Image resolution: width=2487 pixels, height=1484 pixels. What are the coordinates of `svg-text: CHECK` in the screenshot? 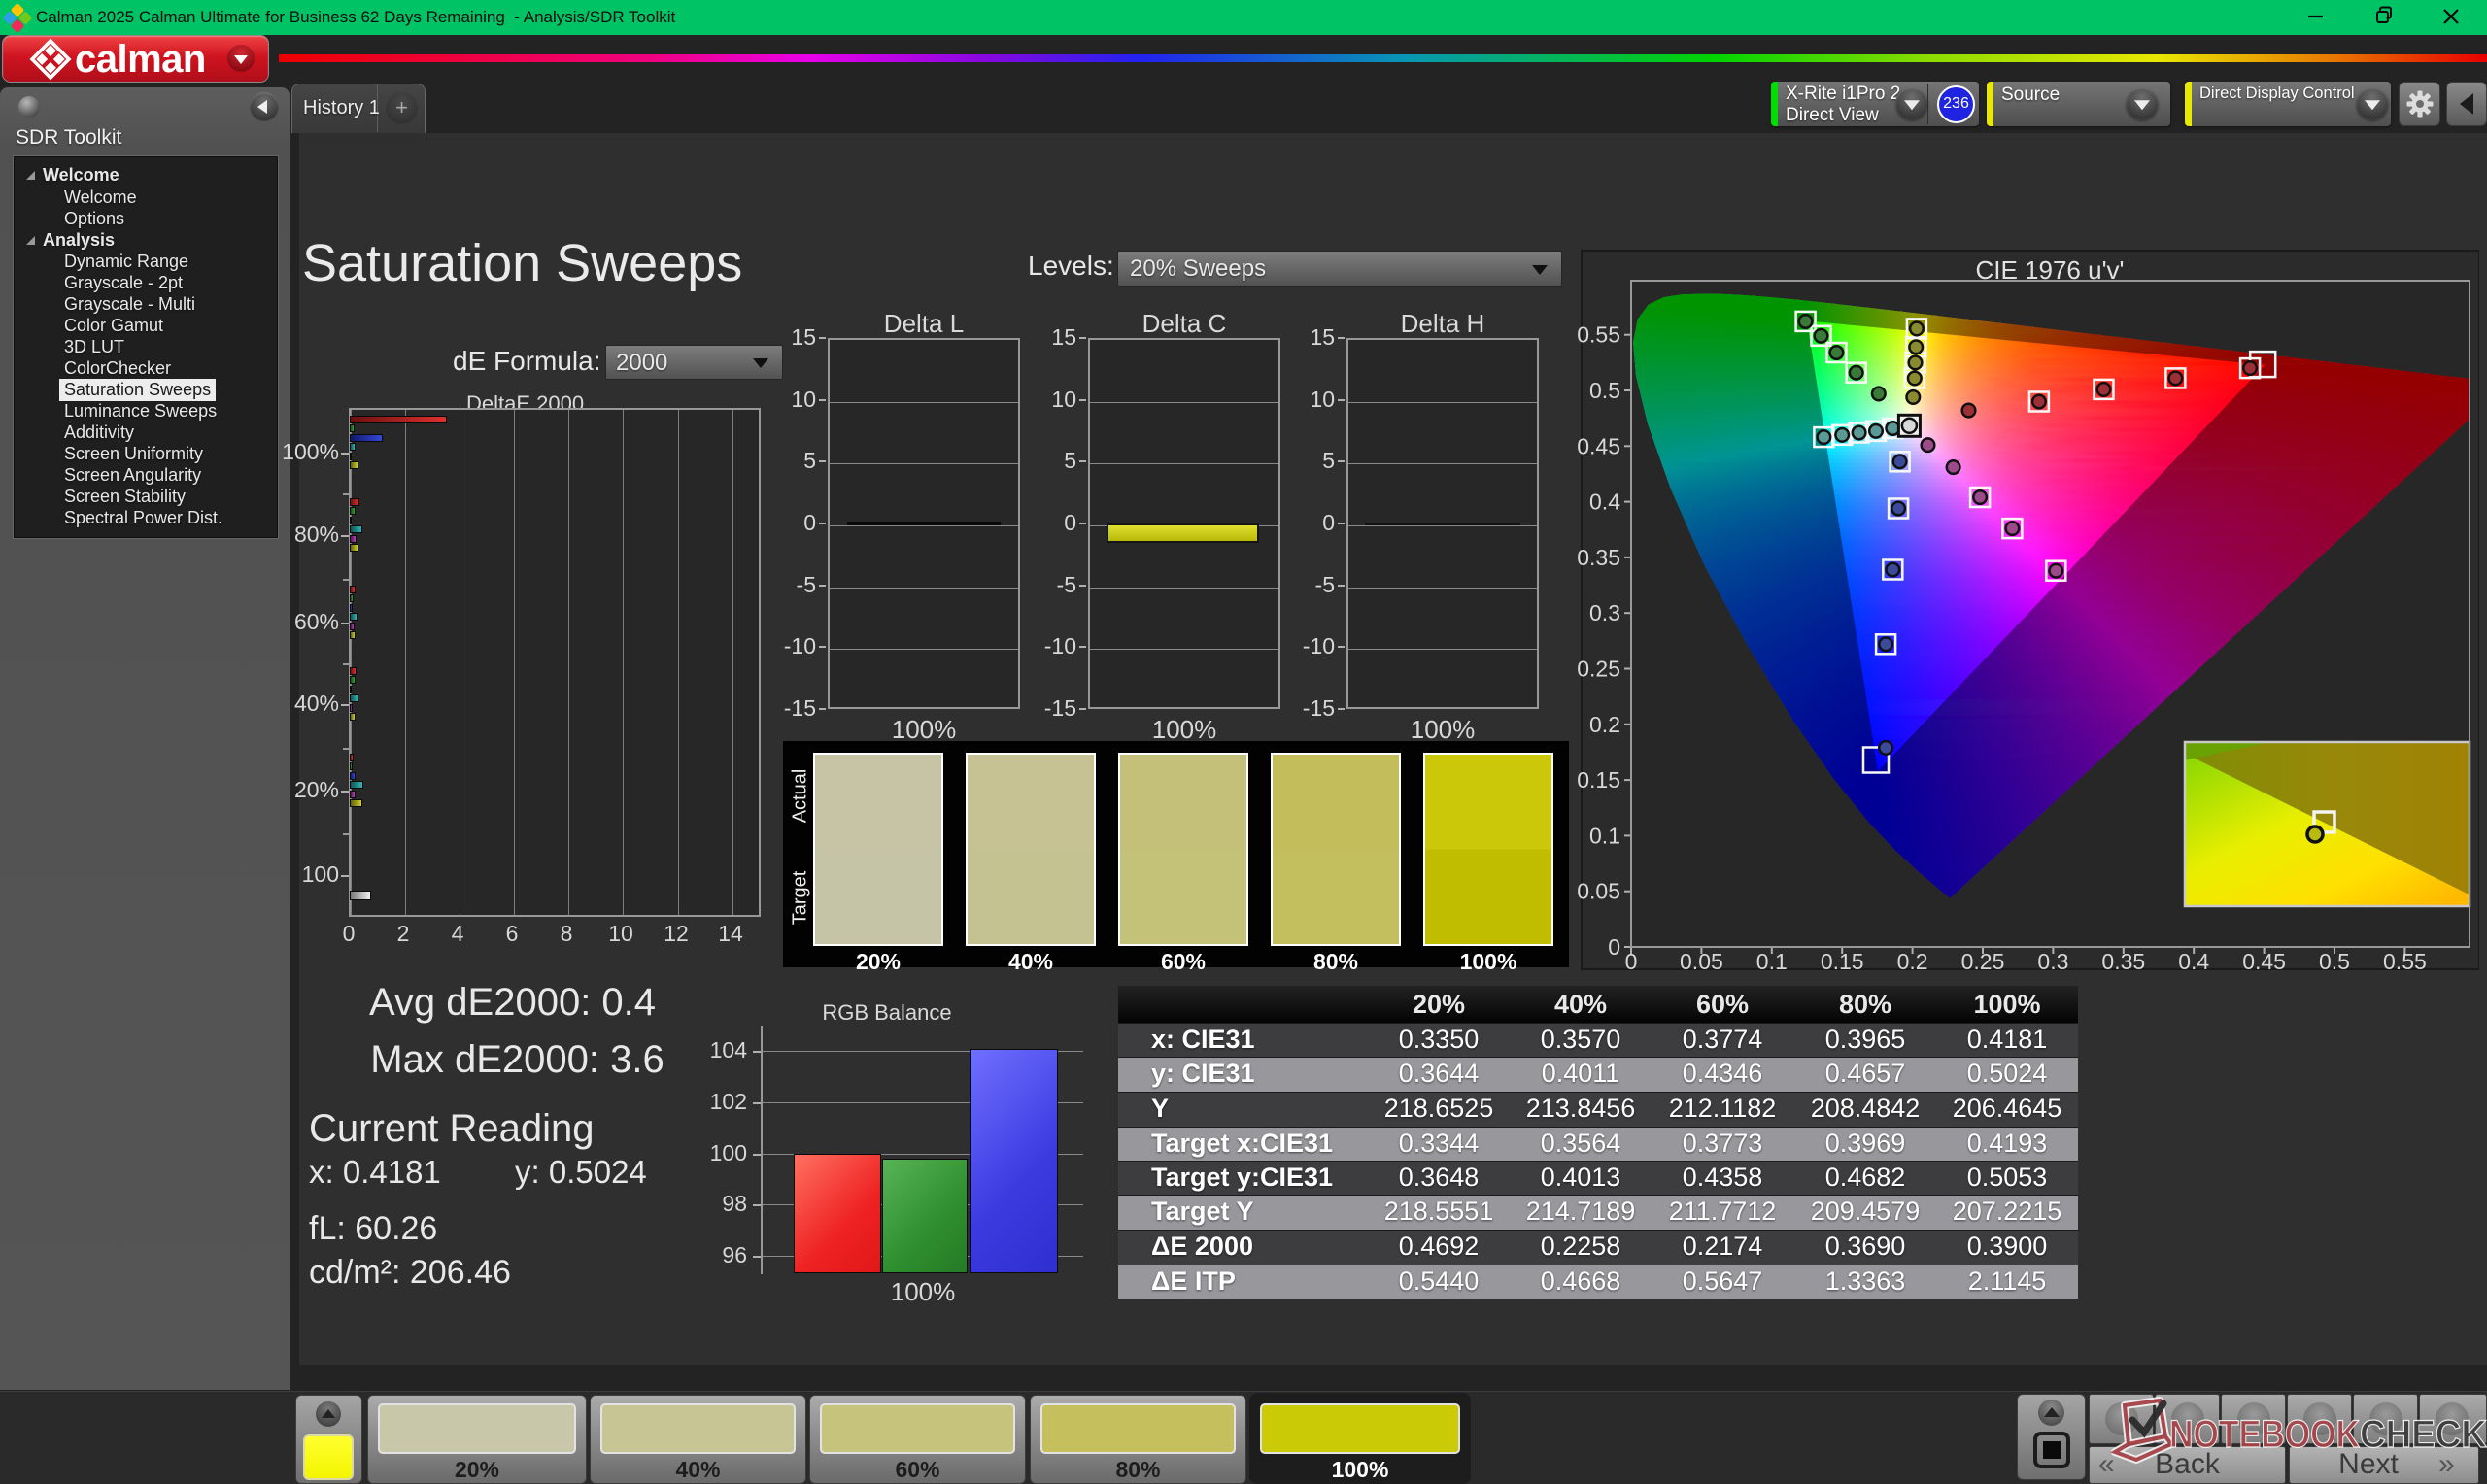 It's located at (2423, 1434).